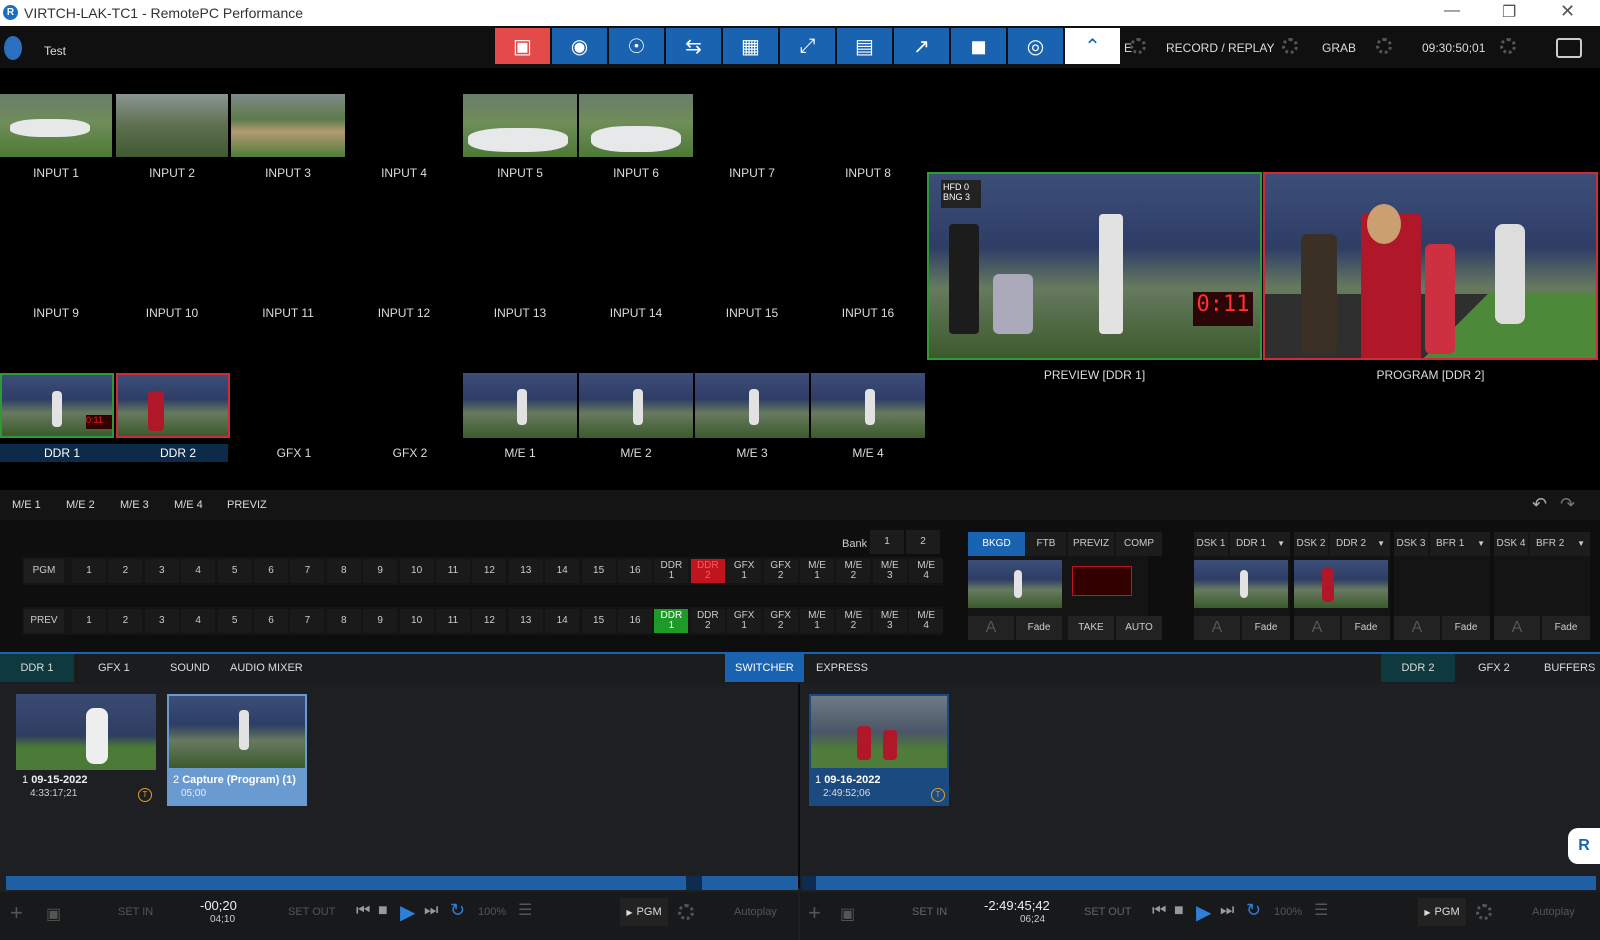  What do you see at coordinates (1539, 504) in the screenshot?
I see `undo-icon: ↶` at bounding box center [1539, 504].